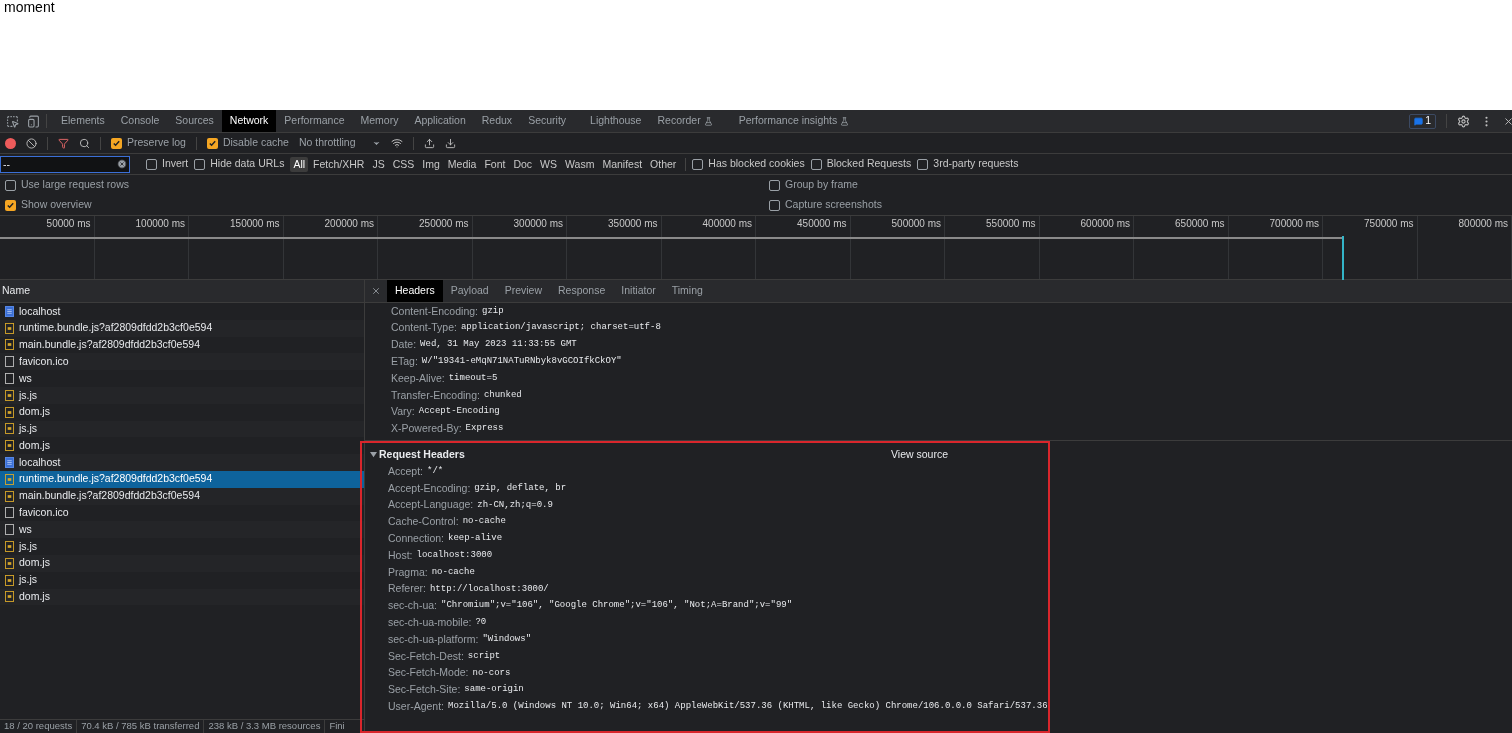 The height and width of the screenshot is (733, 1512). Describe the element at coordinates (450, 143) in the screenshot. I see `download-icon` at that location.